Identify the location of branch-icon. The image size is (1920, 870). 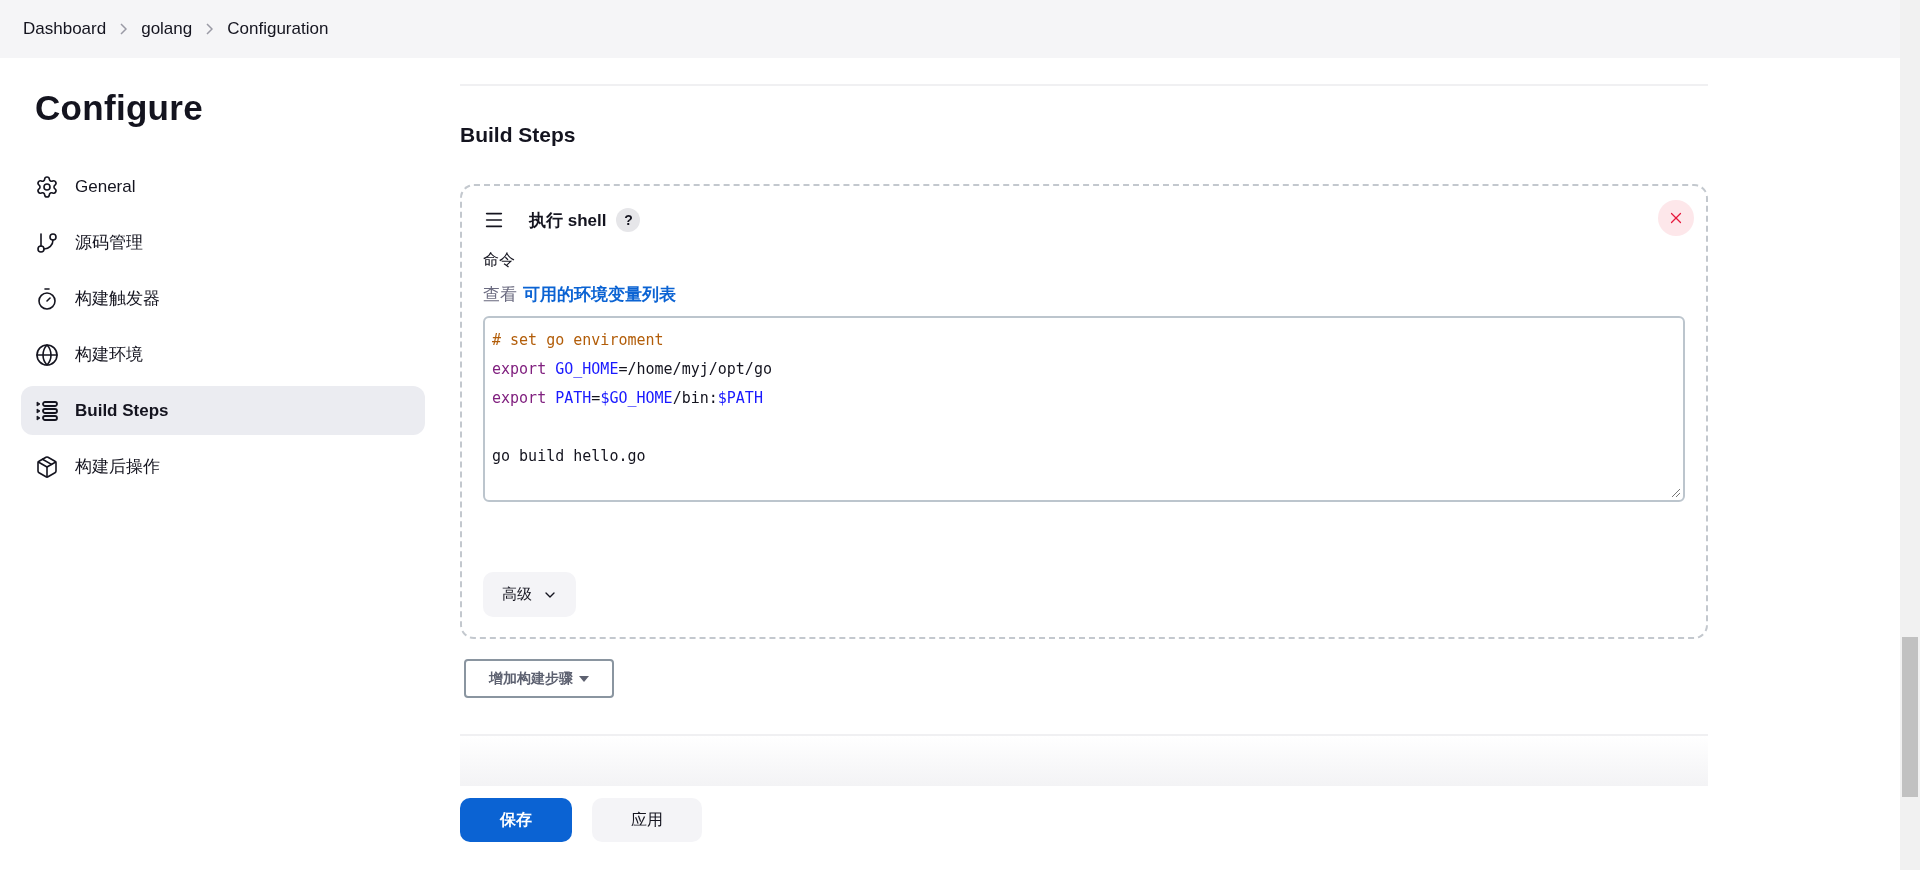
(47, 242).